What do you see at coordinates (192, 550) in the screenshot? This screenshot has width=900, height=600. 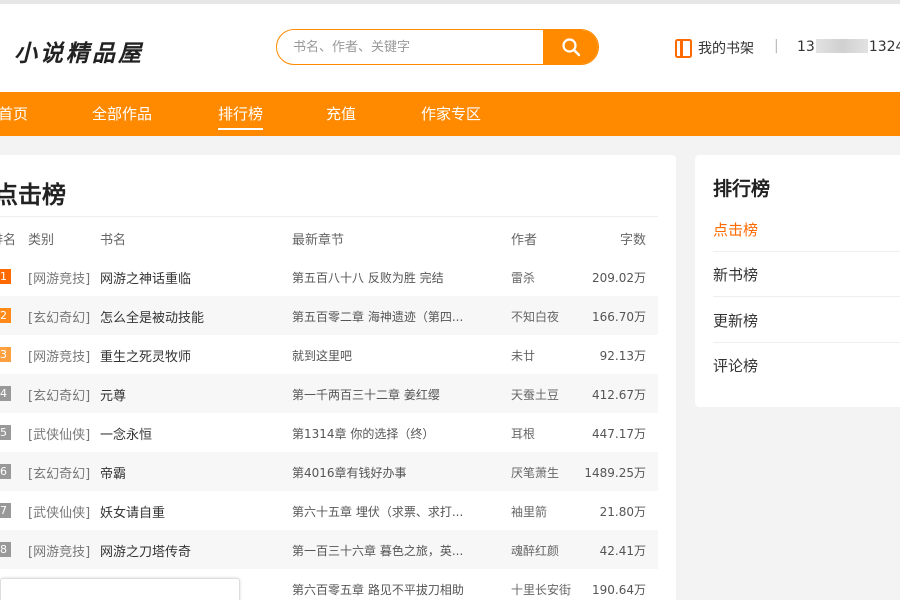 I see `book-title-link: 网游之刀塔传奇` at bounding box center [192, 550].